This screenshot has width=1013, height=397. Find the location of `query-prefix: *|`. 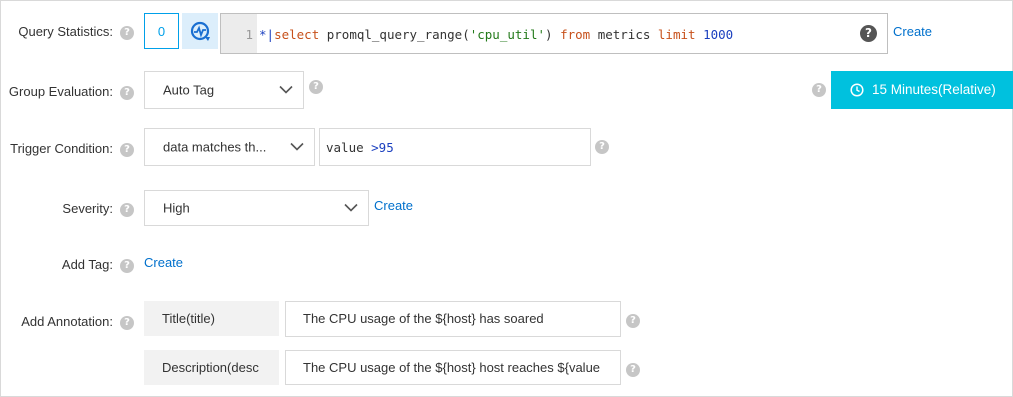

query-prefix: *| is located at coordinates (267, 34).